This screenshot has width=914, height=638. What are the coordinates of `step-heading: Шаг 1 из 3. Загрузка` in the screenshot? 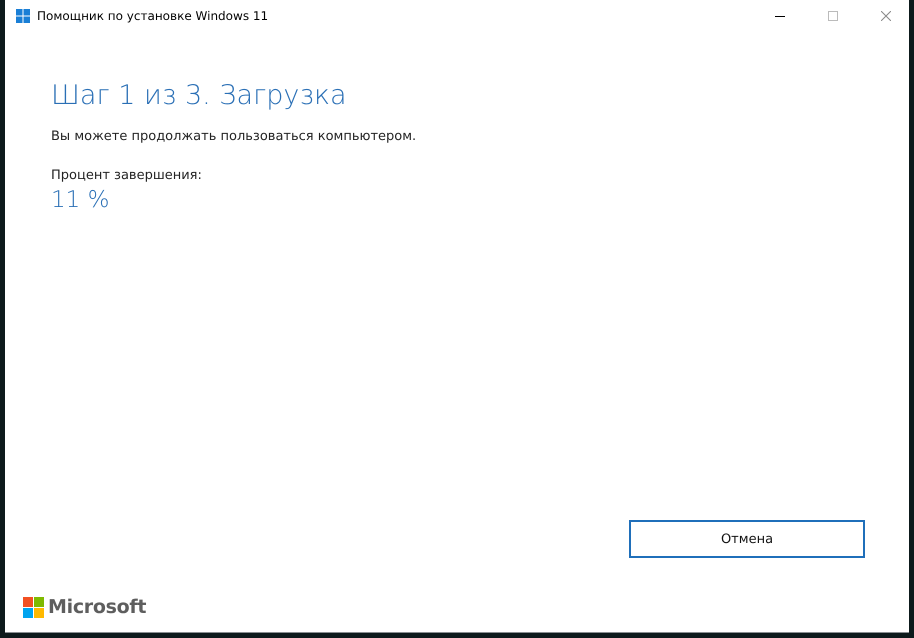 It's located at (199, 95).